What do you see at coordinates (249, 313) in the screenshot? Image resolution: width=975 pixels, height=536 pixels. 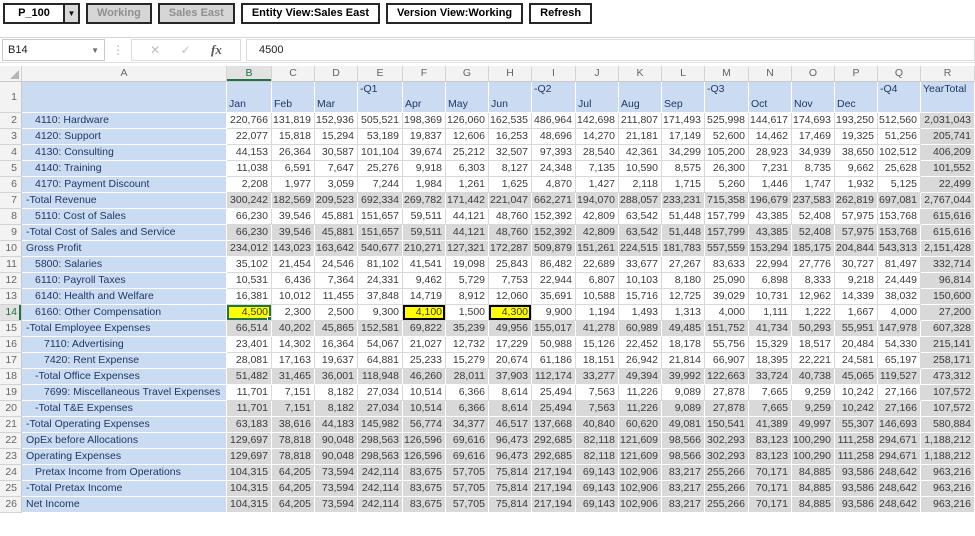 I see `cell-B14: 4,500` at bounding box center [249, 313].